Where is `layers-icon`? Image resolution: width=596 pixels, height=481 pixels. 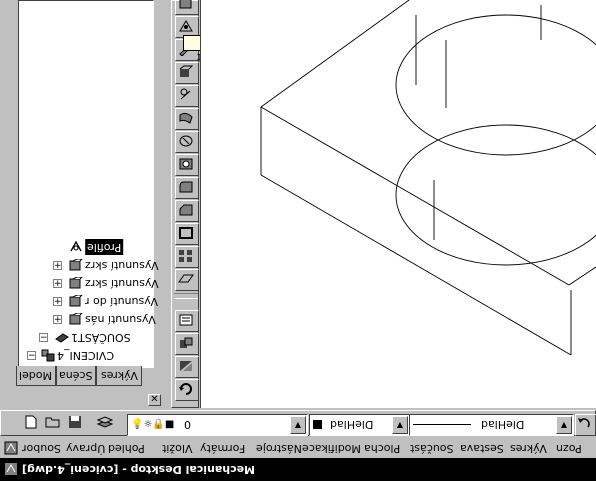
layers-icon is located at coordinates (105, 422).